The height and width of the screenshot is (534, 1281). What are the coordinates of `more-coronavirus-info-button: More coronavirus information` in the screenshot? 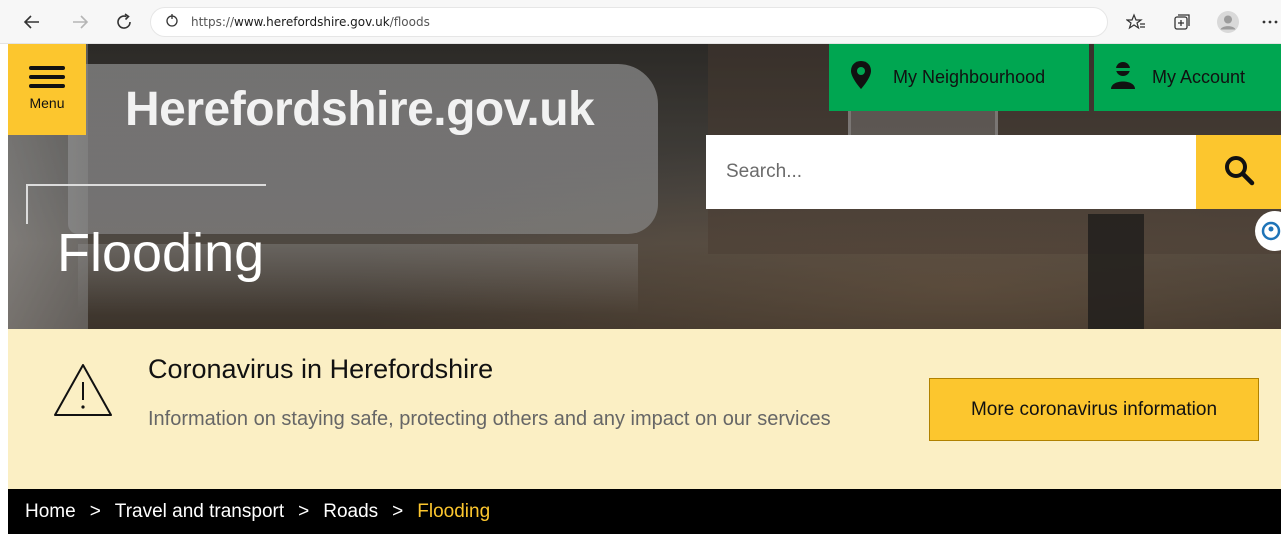 It's located at (1094, 409).